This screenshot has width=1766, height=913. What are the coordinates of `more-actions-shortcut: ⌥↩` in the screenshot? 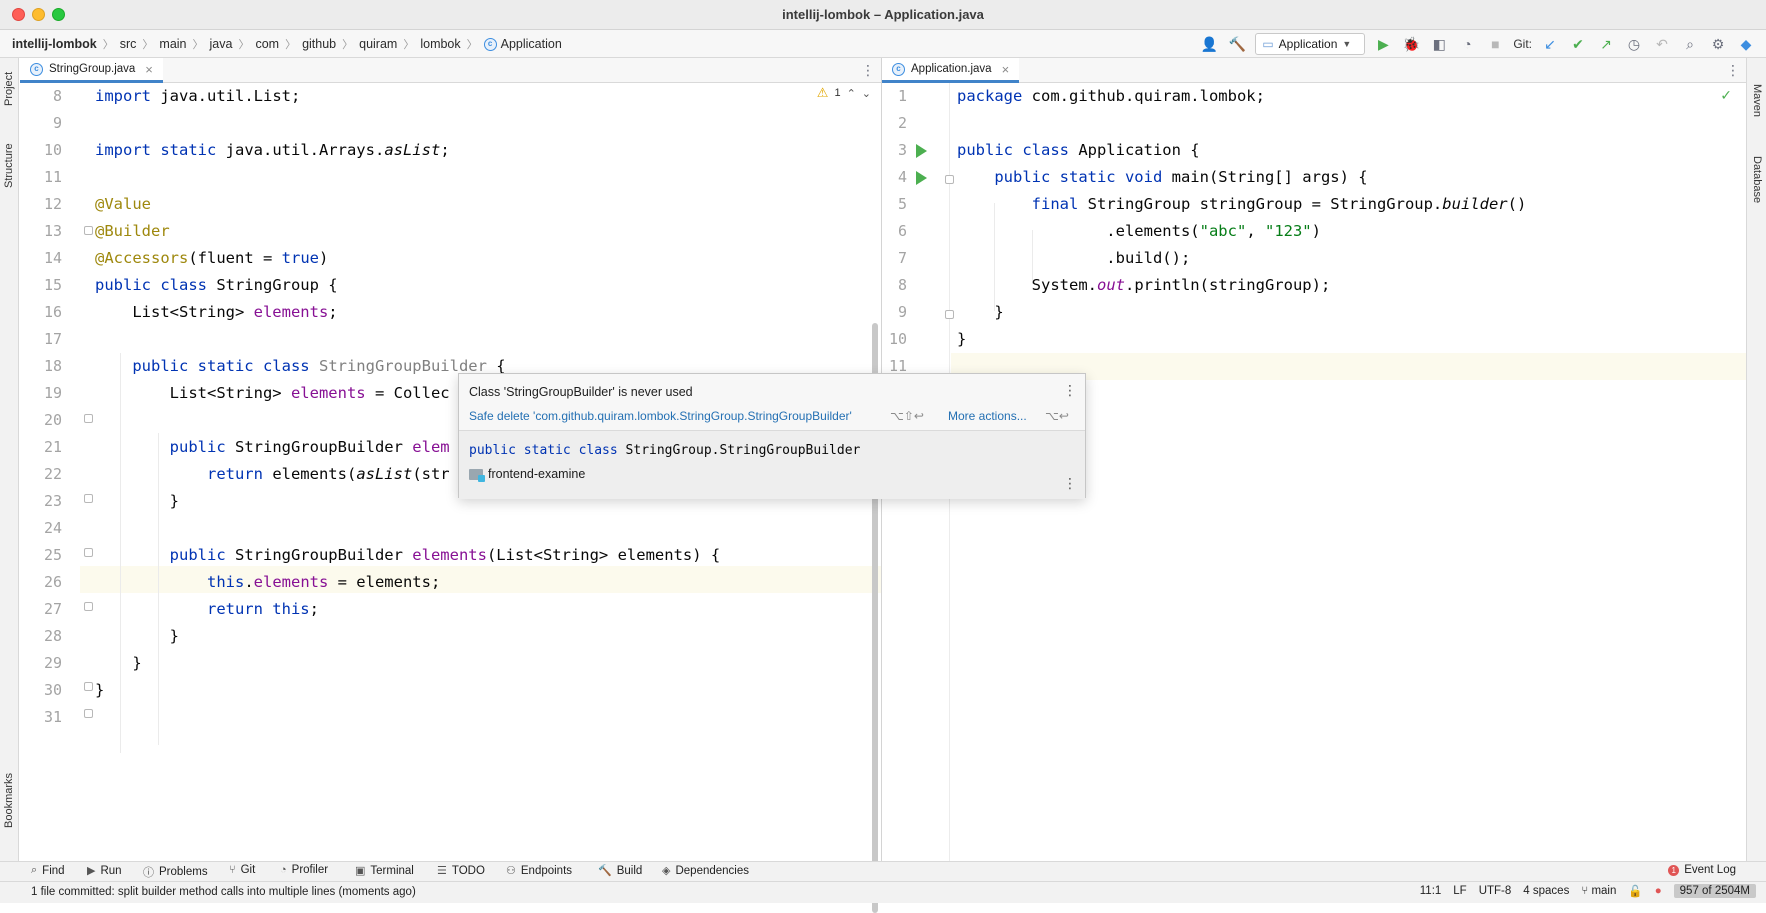 It's located at (1057, 416).